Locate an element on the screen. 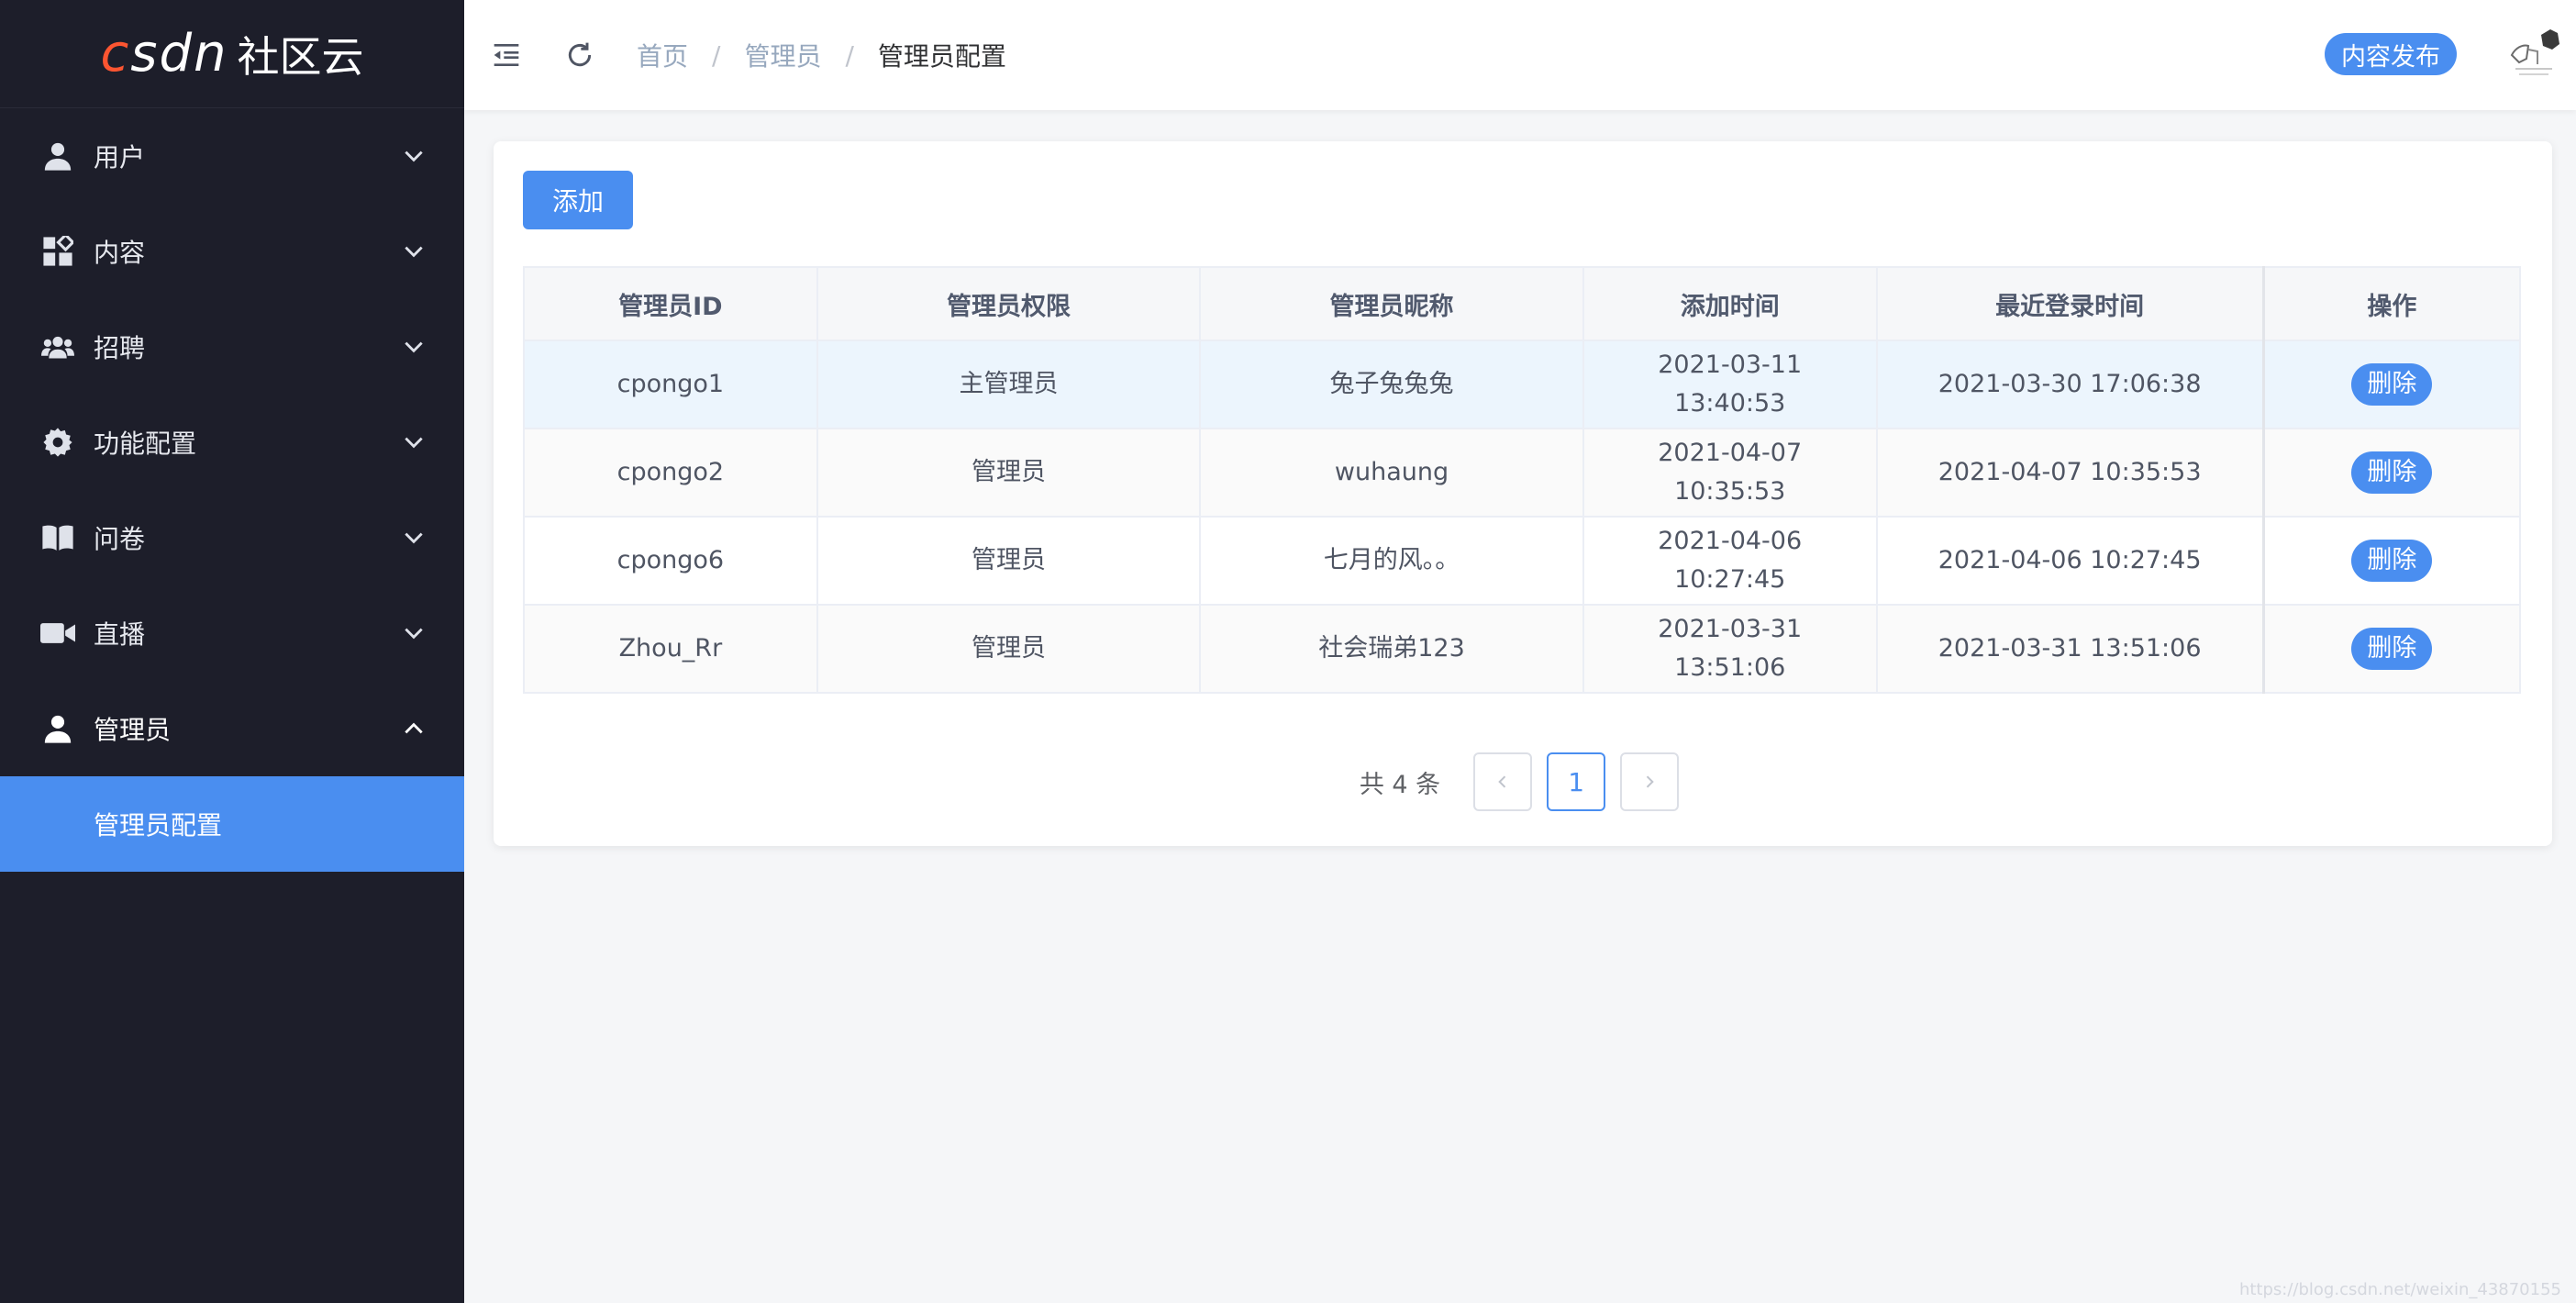 The width and height of the screenshot is (2576, 1303). breadcrumb-current: 管理员配置 is located at coordinates (941, 56).